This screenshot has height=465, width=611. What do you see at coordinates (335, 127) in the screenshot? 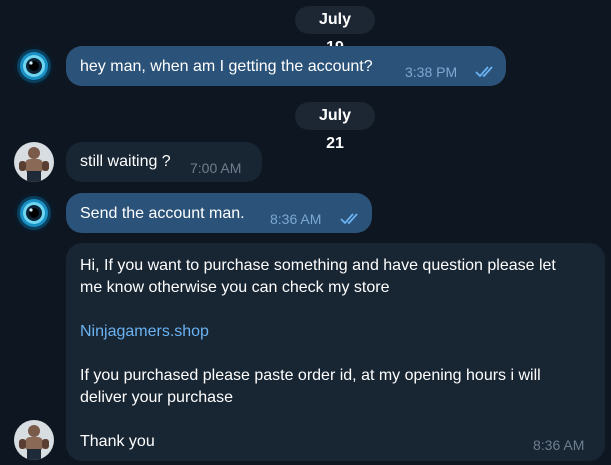
I see `date-separator: July 21` at bounding box center [335, 127].